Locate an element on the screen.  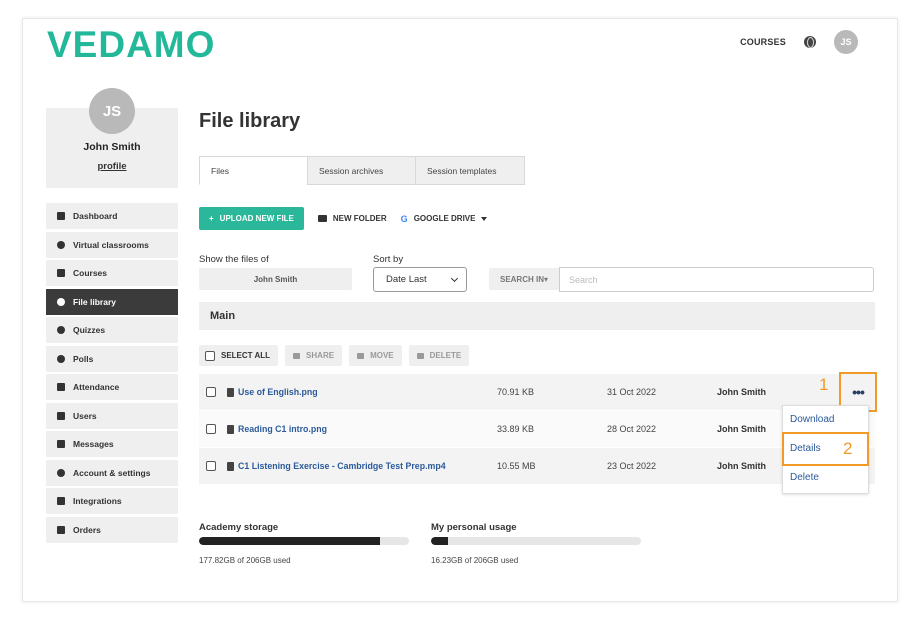
select-all-button: SELECT ALL is located at coordinates (239, 355).